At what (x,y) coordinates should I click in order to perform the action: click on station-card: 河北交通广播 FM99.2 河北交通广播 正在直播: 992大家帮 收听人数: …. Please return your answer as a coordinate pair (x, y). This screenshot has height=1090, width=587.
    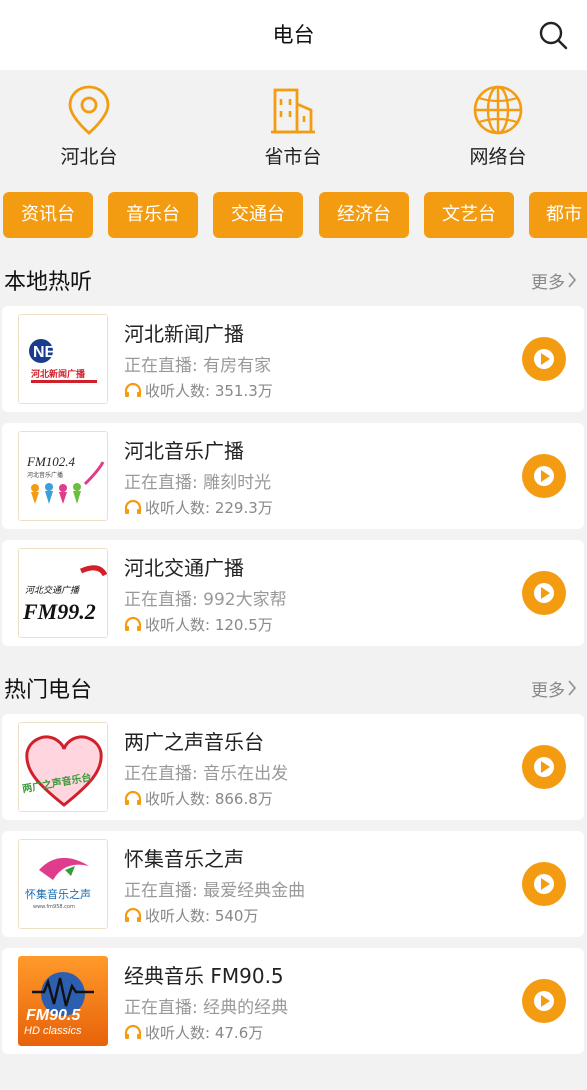
    Looking at the image, I should click on (293, 593).